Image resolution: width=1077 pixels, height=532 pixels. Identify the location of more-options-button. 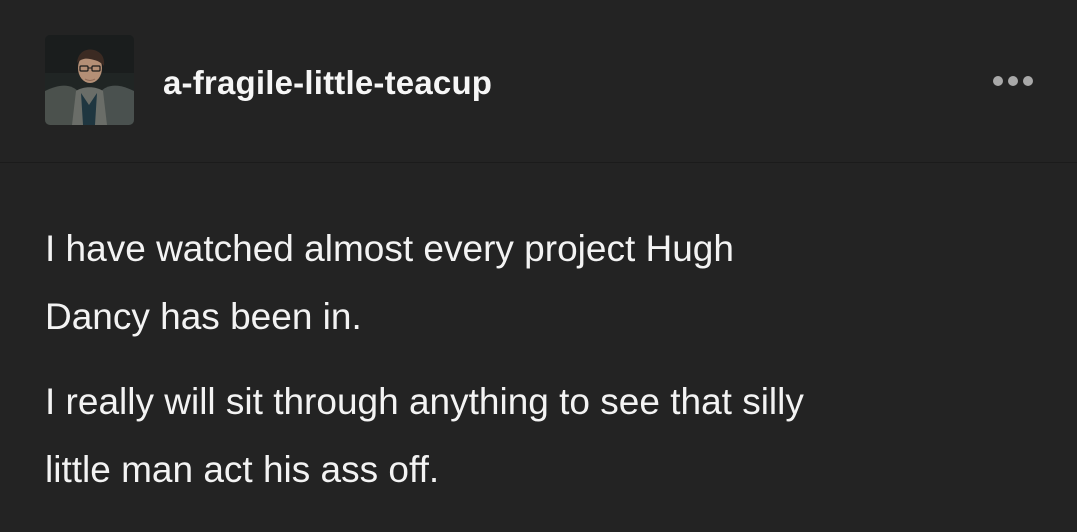
(1013, 81).